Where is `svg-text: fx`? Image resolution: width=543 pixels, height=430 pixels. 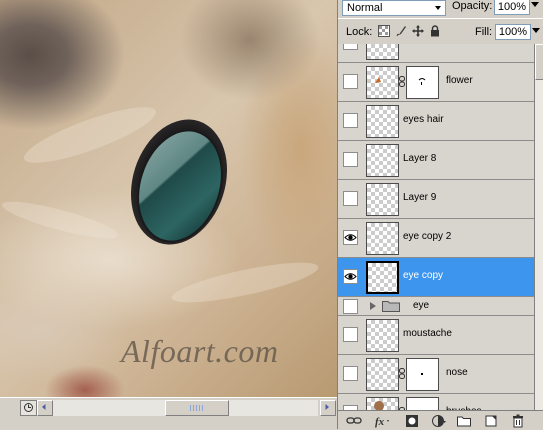 svg-text: fx is located at coordinates (380, 422).